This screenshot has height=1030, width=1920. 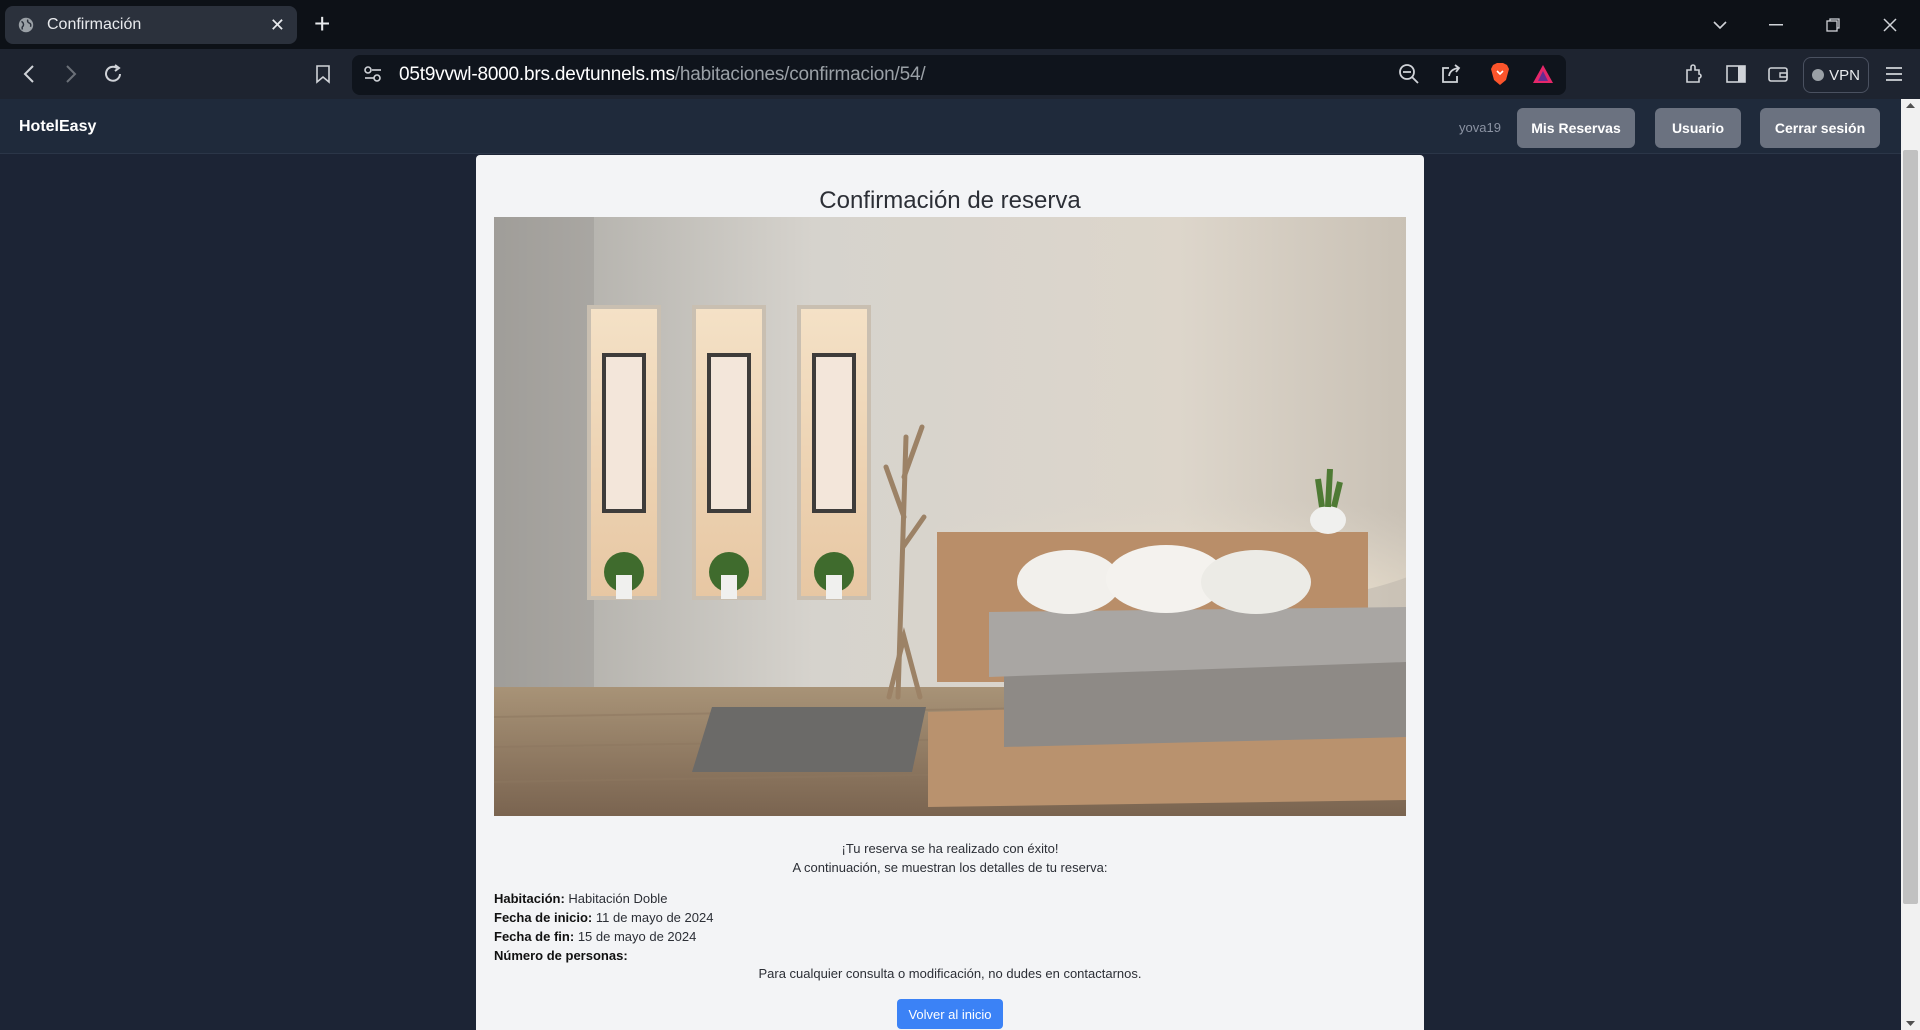 What do you see at coordinates (543, 917) in the screenshot?
I see `detail-label: Fecha de inicio:` at bounding box center [543, 917].